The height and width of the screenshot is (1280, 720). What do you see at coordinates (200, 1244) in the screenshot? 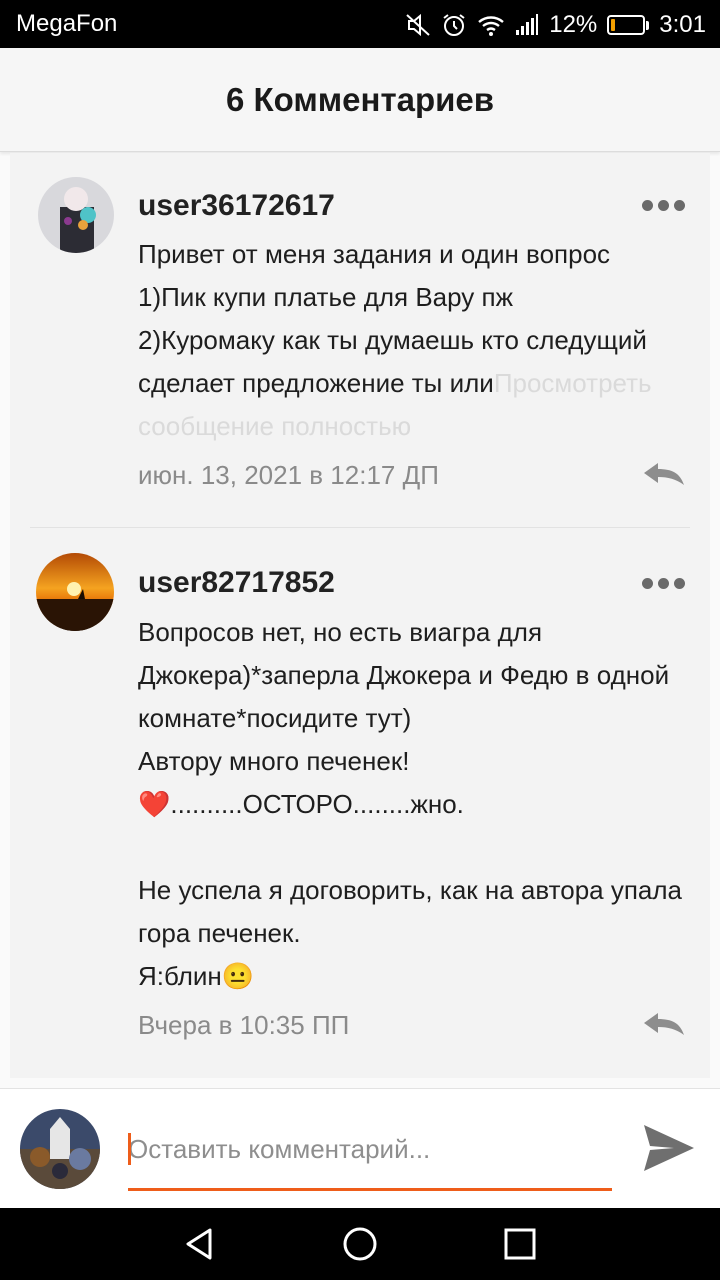
I see `back-icon` at bounding box center [200, 1244].